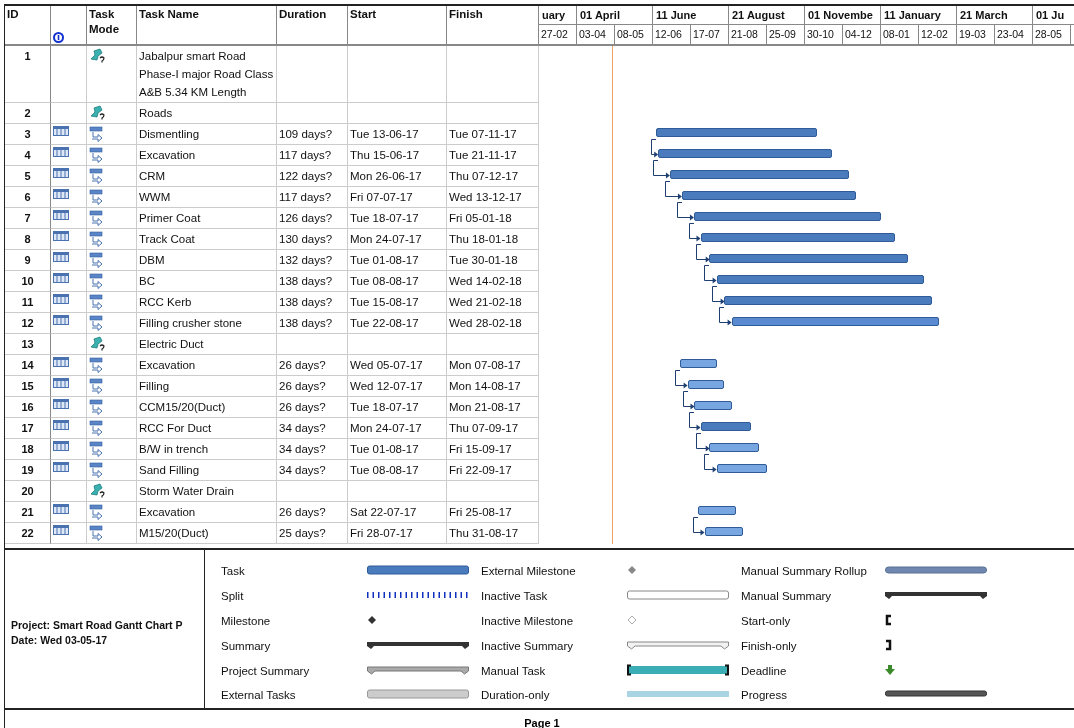 This screenshot has height=728, width=1074. Describe the element at coordinates (170, 218) in the screenshot. I see `task-name-cell: Primer Coat` at that location.